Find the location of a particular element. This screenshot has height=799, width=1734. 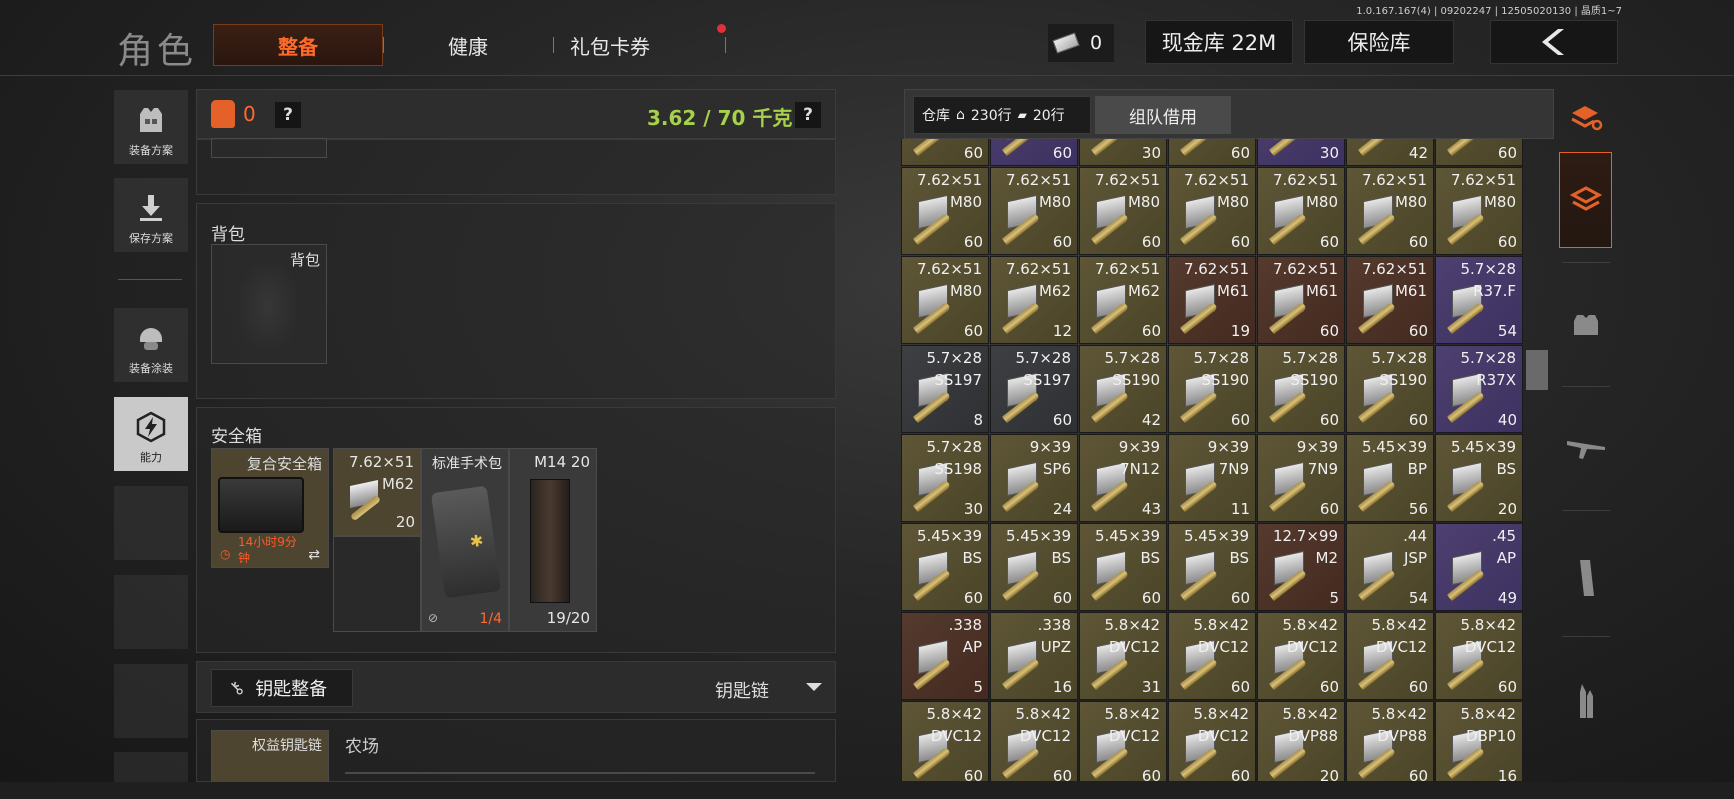

ammo-cell: 9×39 SP6 24 is located at coordinates (1034, 478).